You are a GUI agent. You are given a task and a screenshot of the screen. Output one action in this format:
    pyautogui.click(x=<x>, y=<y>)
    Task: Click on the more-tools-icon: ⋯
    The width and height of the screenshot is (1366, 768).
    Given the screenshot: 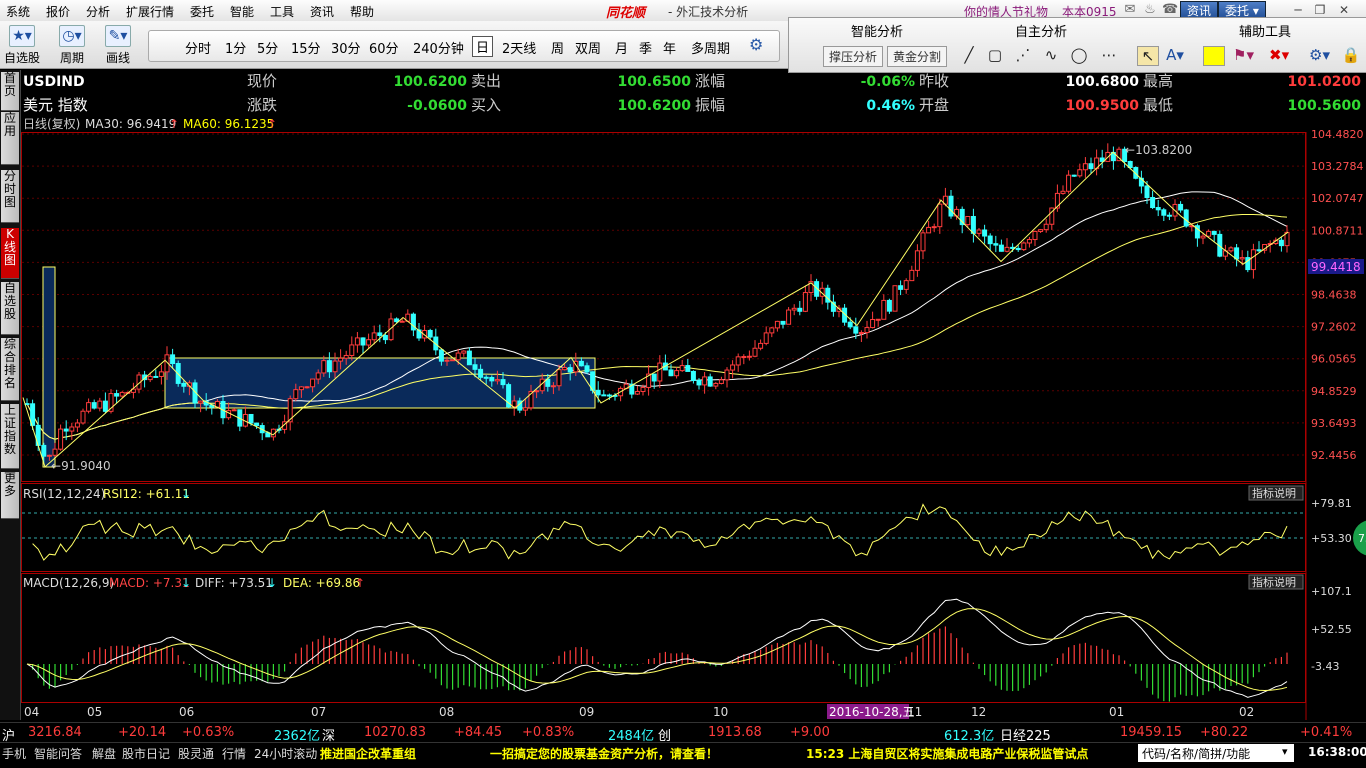 What is the action you would take?
    pyautogui.click(x=1109, y=55)
    